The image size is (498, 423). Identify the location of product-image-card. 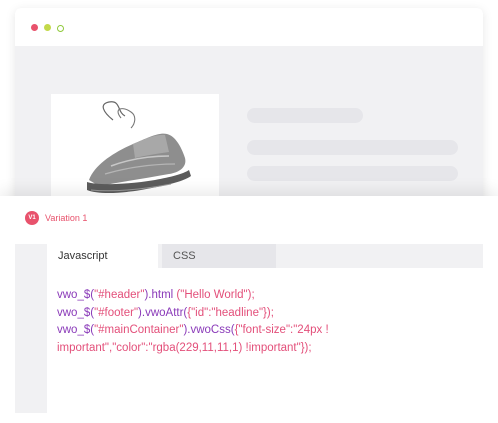
(135, 149).